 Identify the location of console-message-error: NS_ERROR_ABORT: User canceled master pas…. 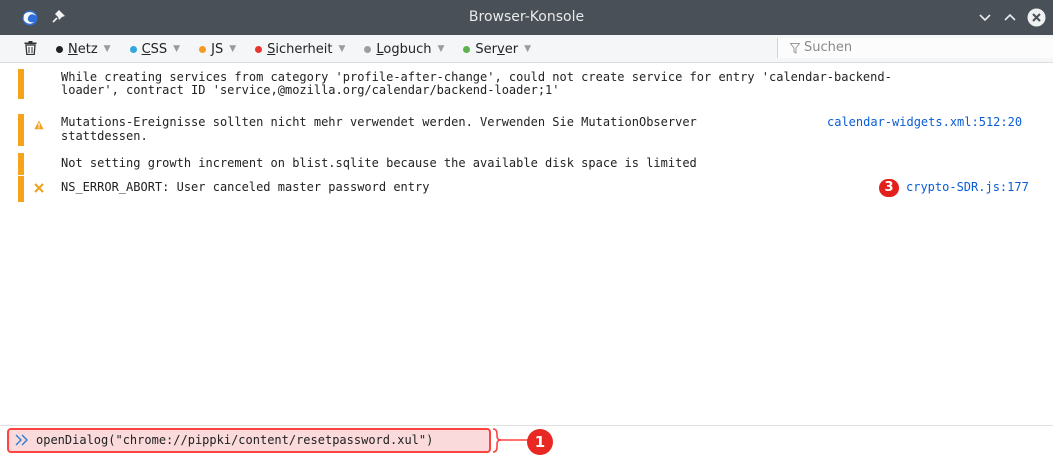
(535, 189).